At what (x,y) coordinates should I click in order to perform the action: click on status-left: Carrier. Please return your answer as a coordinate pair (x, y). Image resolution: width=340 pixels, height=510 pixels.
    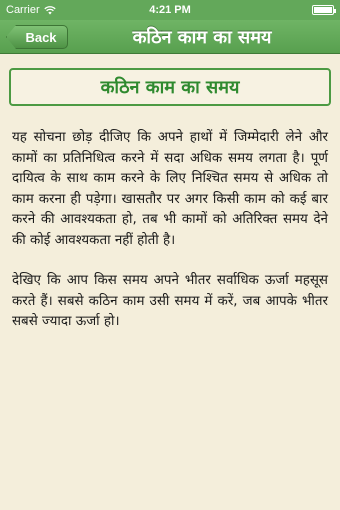
    Looking at the image, I should click on (31, 10).